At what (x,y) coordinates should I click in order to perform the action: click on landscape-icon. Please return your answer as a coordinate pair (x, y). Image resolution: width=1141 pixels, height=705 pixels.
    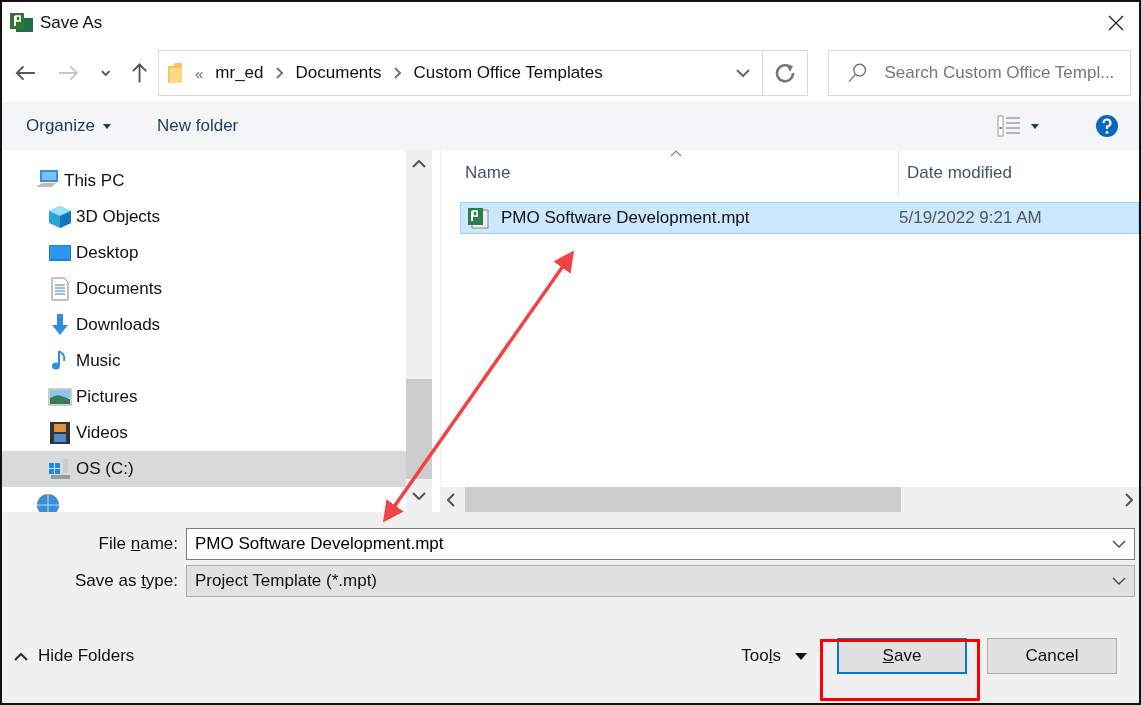
    Looking at the image, I should click on (60, 397).